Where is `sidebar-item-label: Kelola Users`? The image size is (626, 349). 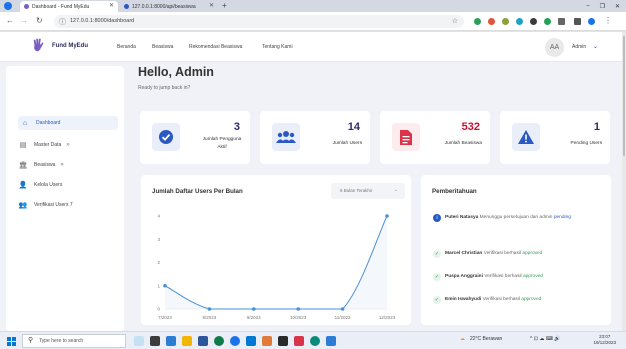
sidebar-item-label: Kelola Users is located at coordinates (48, 185).